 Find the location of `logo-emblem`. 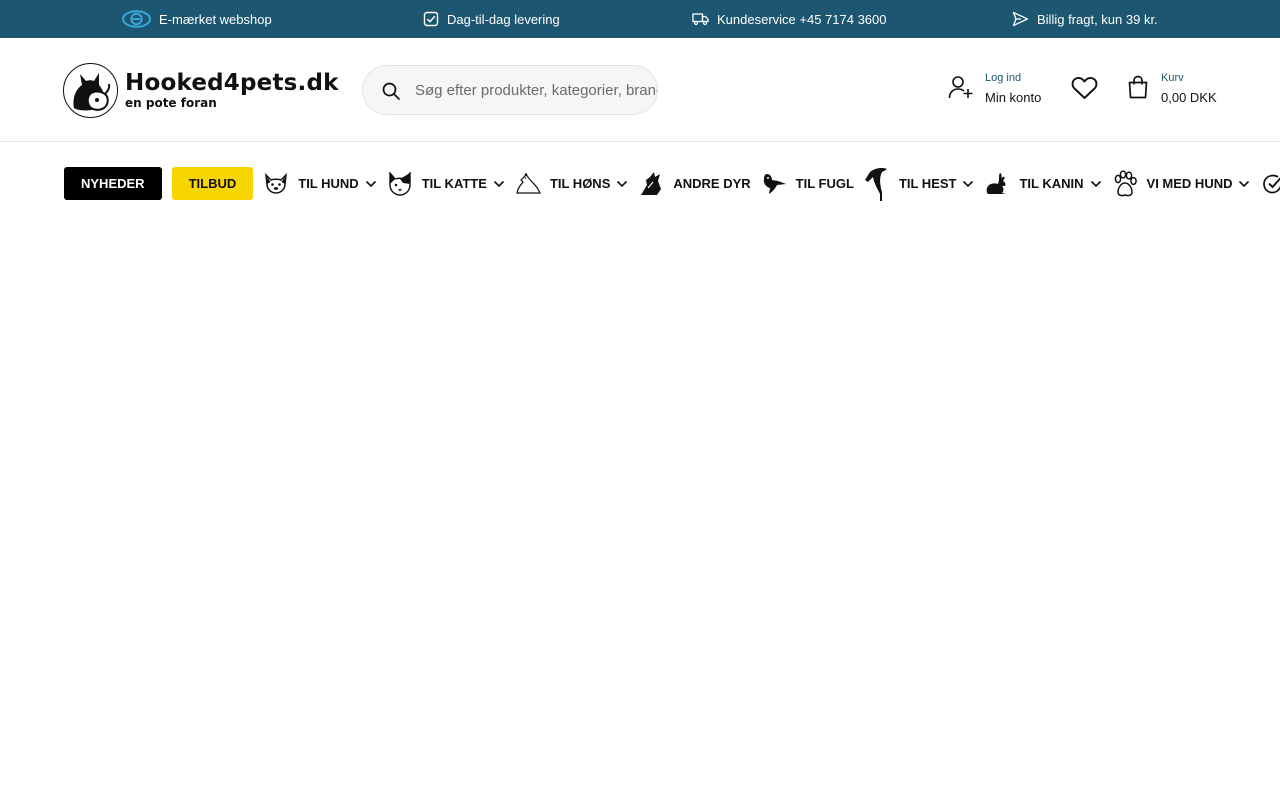

logo-emblem is located at coordinates (90, 90).